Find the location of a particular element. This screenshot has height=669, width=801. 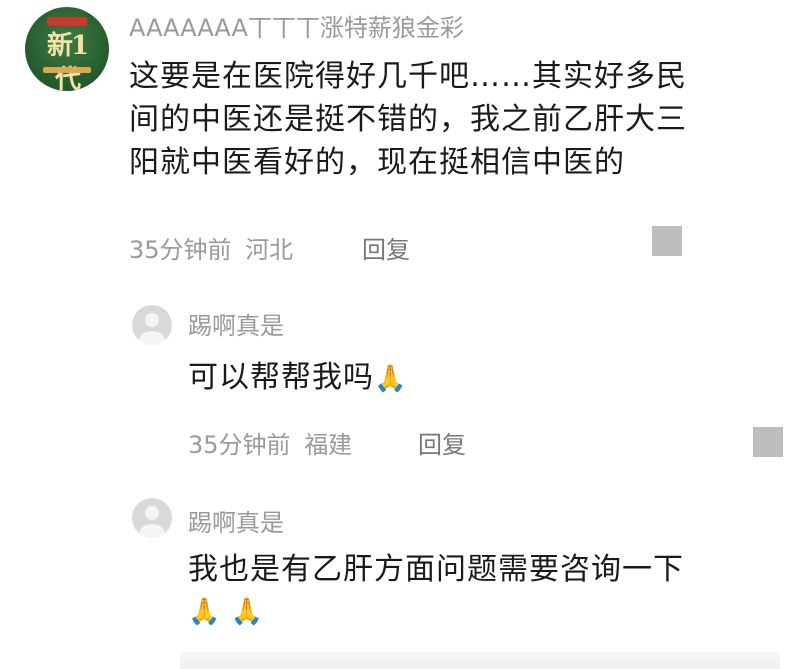

reply-text: 可以帮帮我吗🙏 is located at coordinates (297, 378).